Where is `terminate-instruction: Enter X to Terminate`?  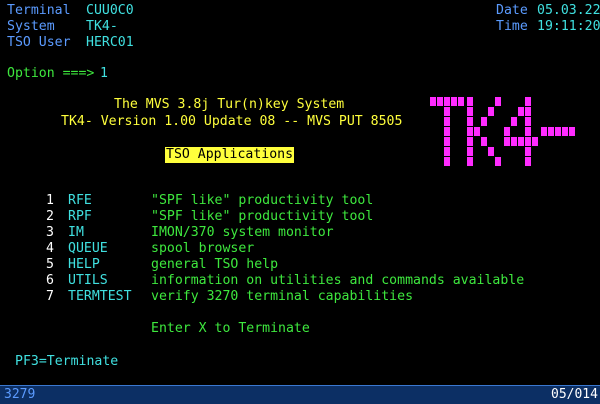
terminate-instruction: Enter X to Terminate is located at coordinates (230, 328).